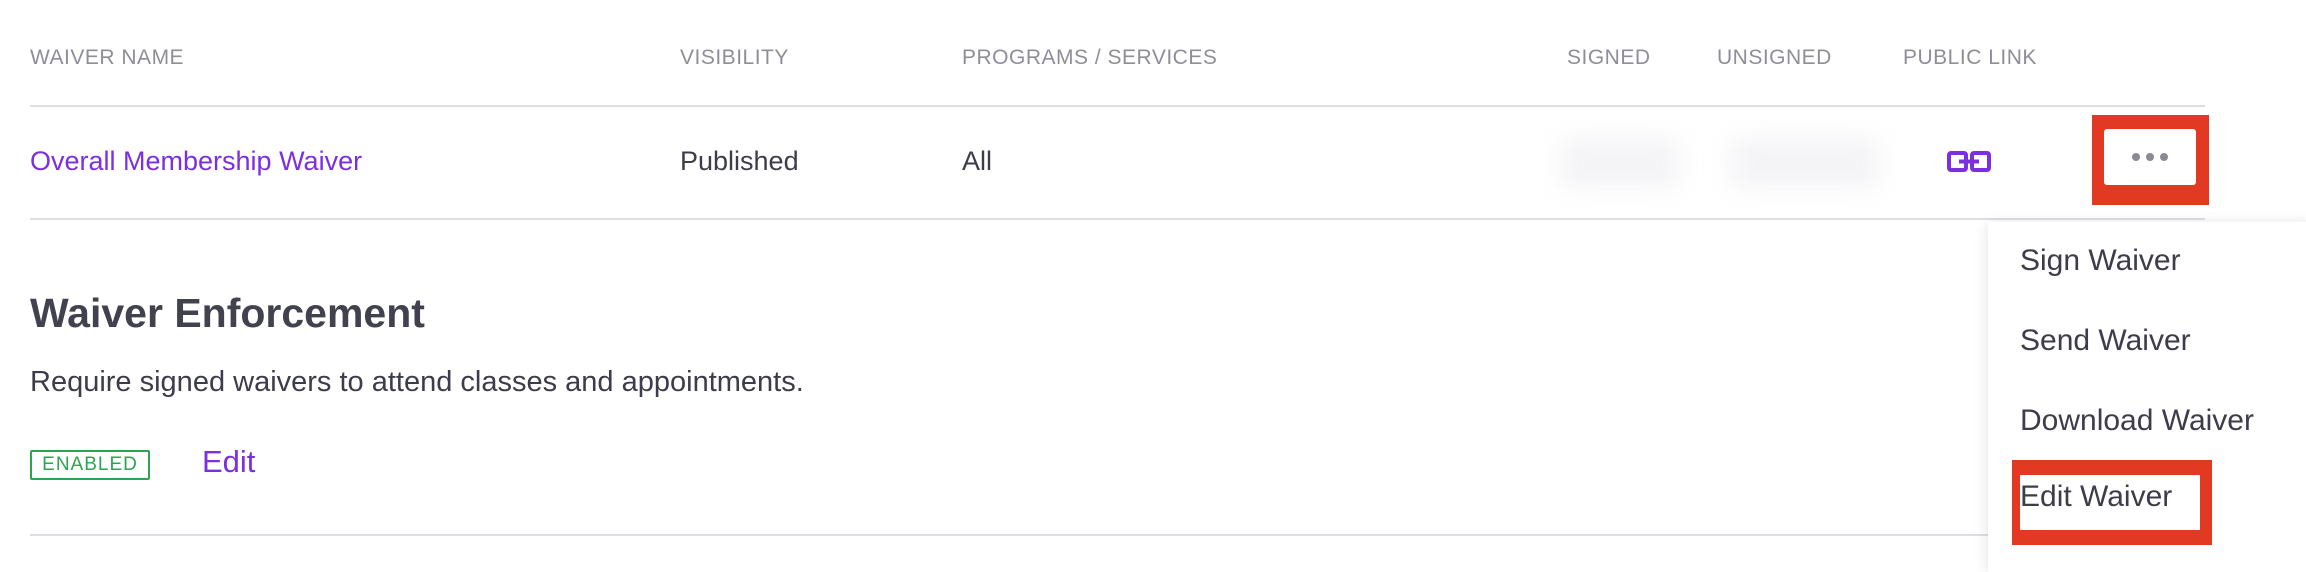 This screenshot has height=572, width=2306. I want to click on edit-waiver-highlight: Edit Waiver, so click(2112, 502).